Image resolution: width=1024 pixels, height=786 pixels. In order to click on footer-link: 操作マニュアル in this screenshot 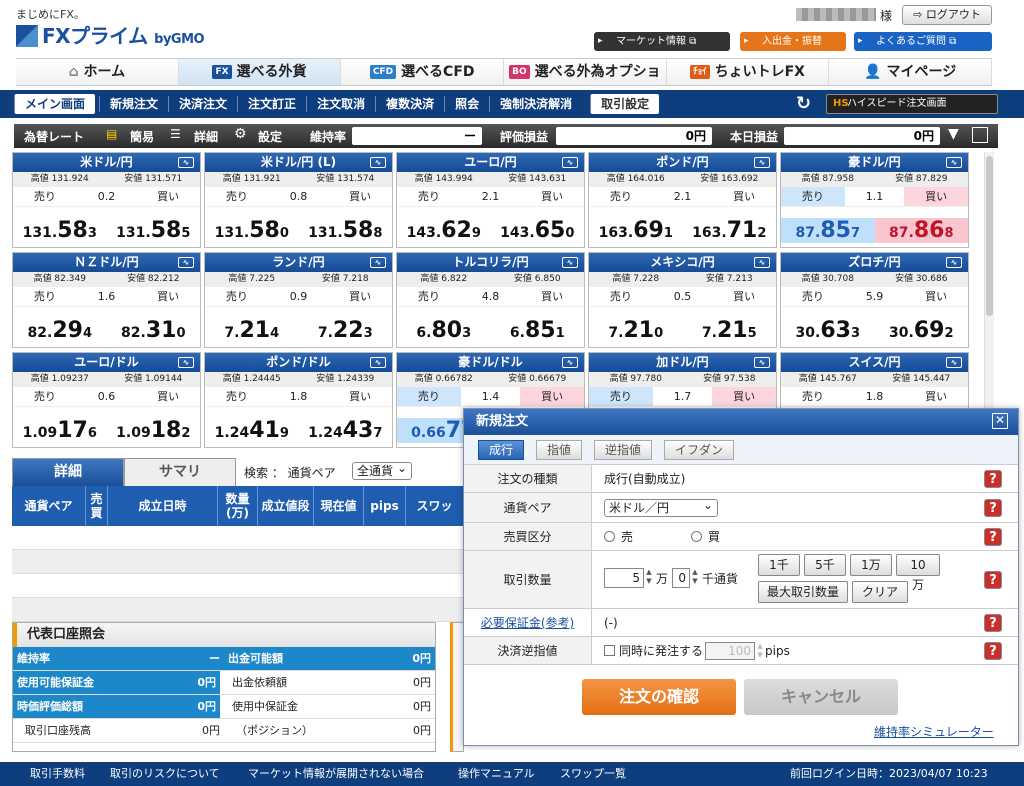, I will do `click(496, 774)`.